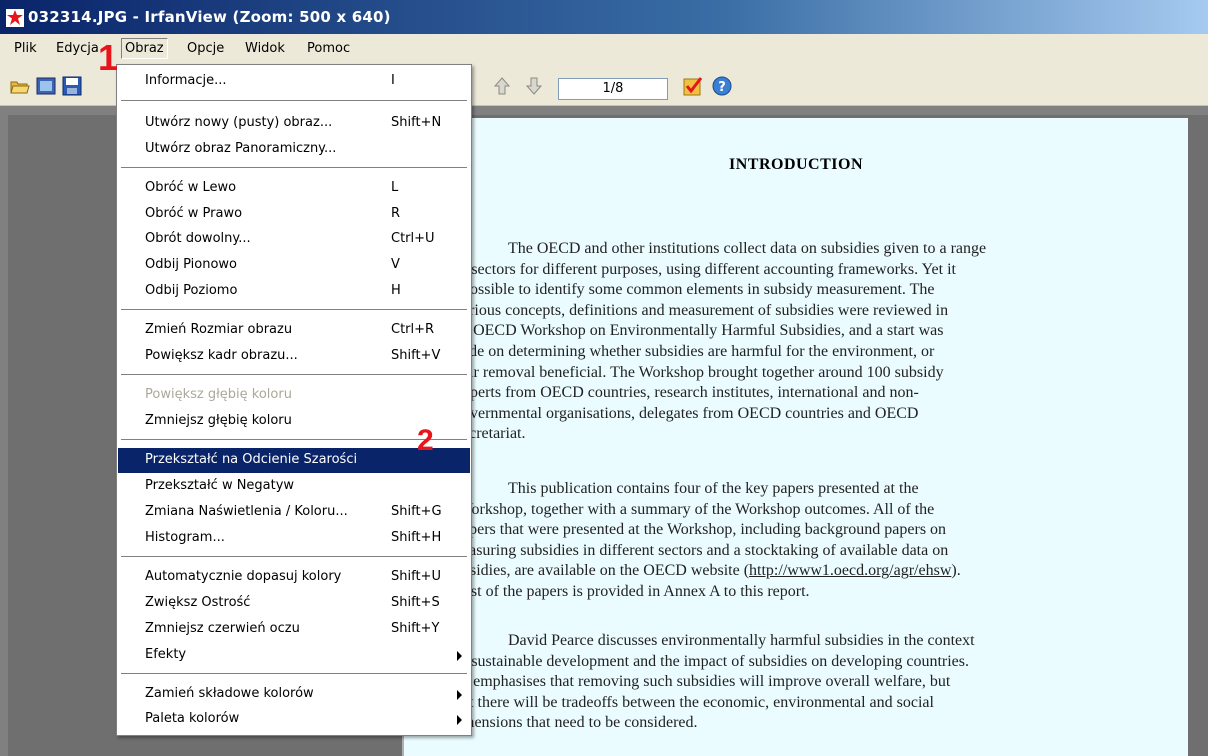 This screenshot has width=1208, height=756. Describe the element at coordinates (416, 122) in the screenshot. I see `menu-item-shortcut: Shift+N` at that location.